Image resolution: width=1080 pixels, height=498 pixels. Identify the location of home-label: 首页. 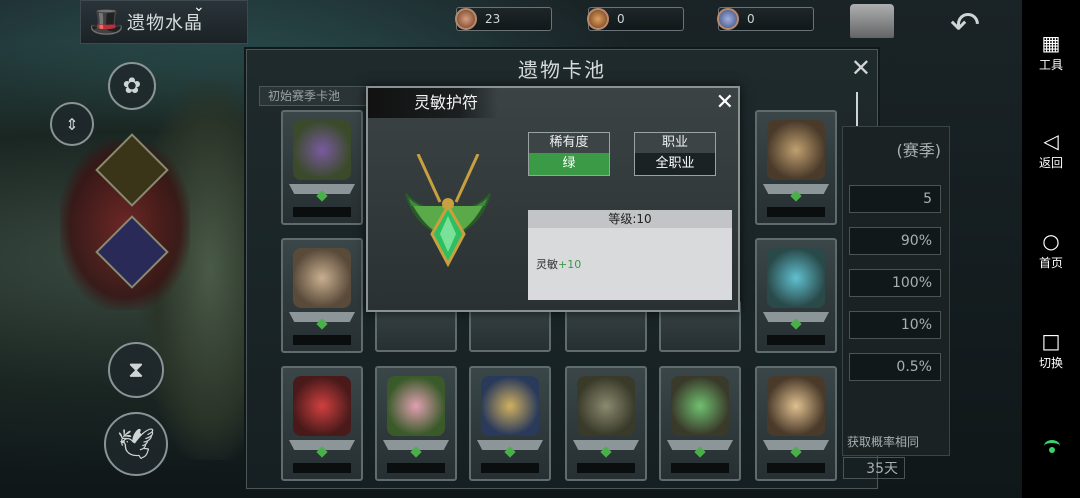
(1050, 263).